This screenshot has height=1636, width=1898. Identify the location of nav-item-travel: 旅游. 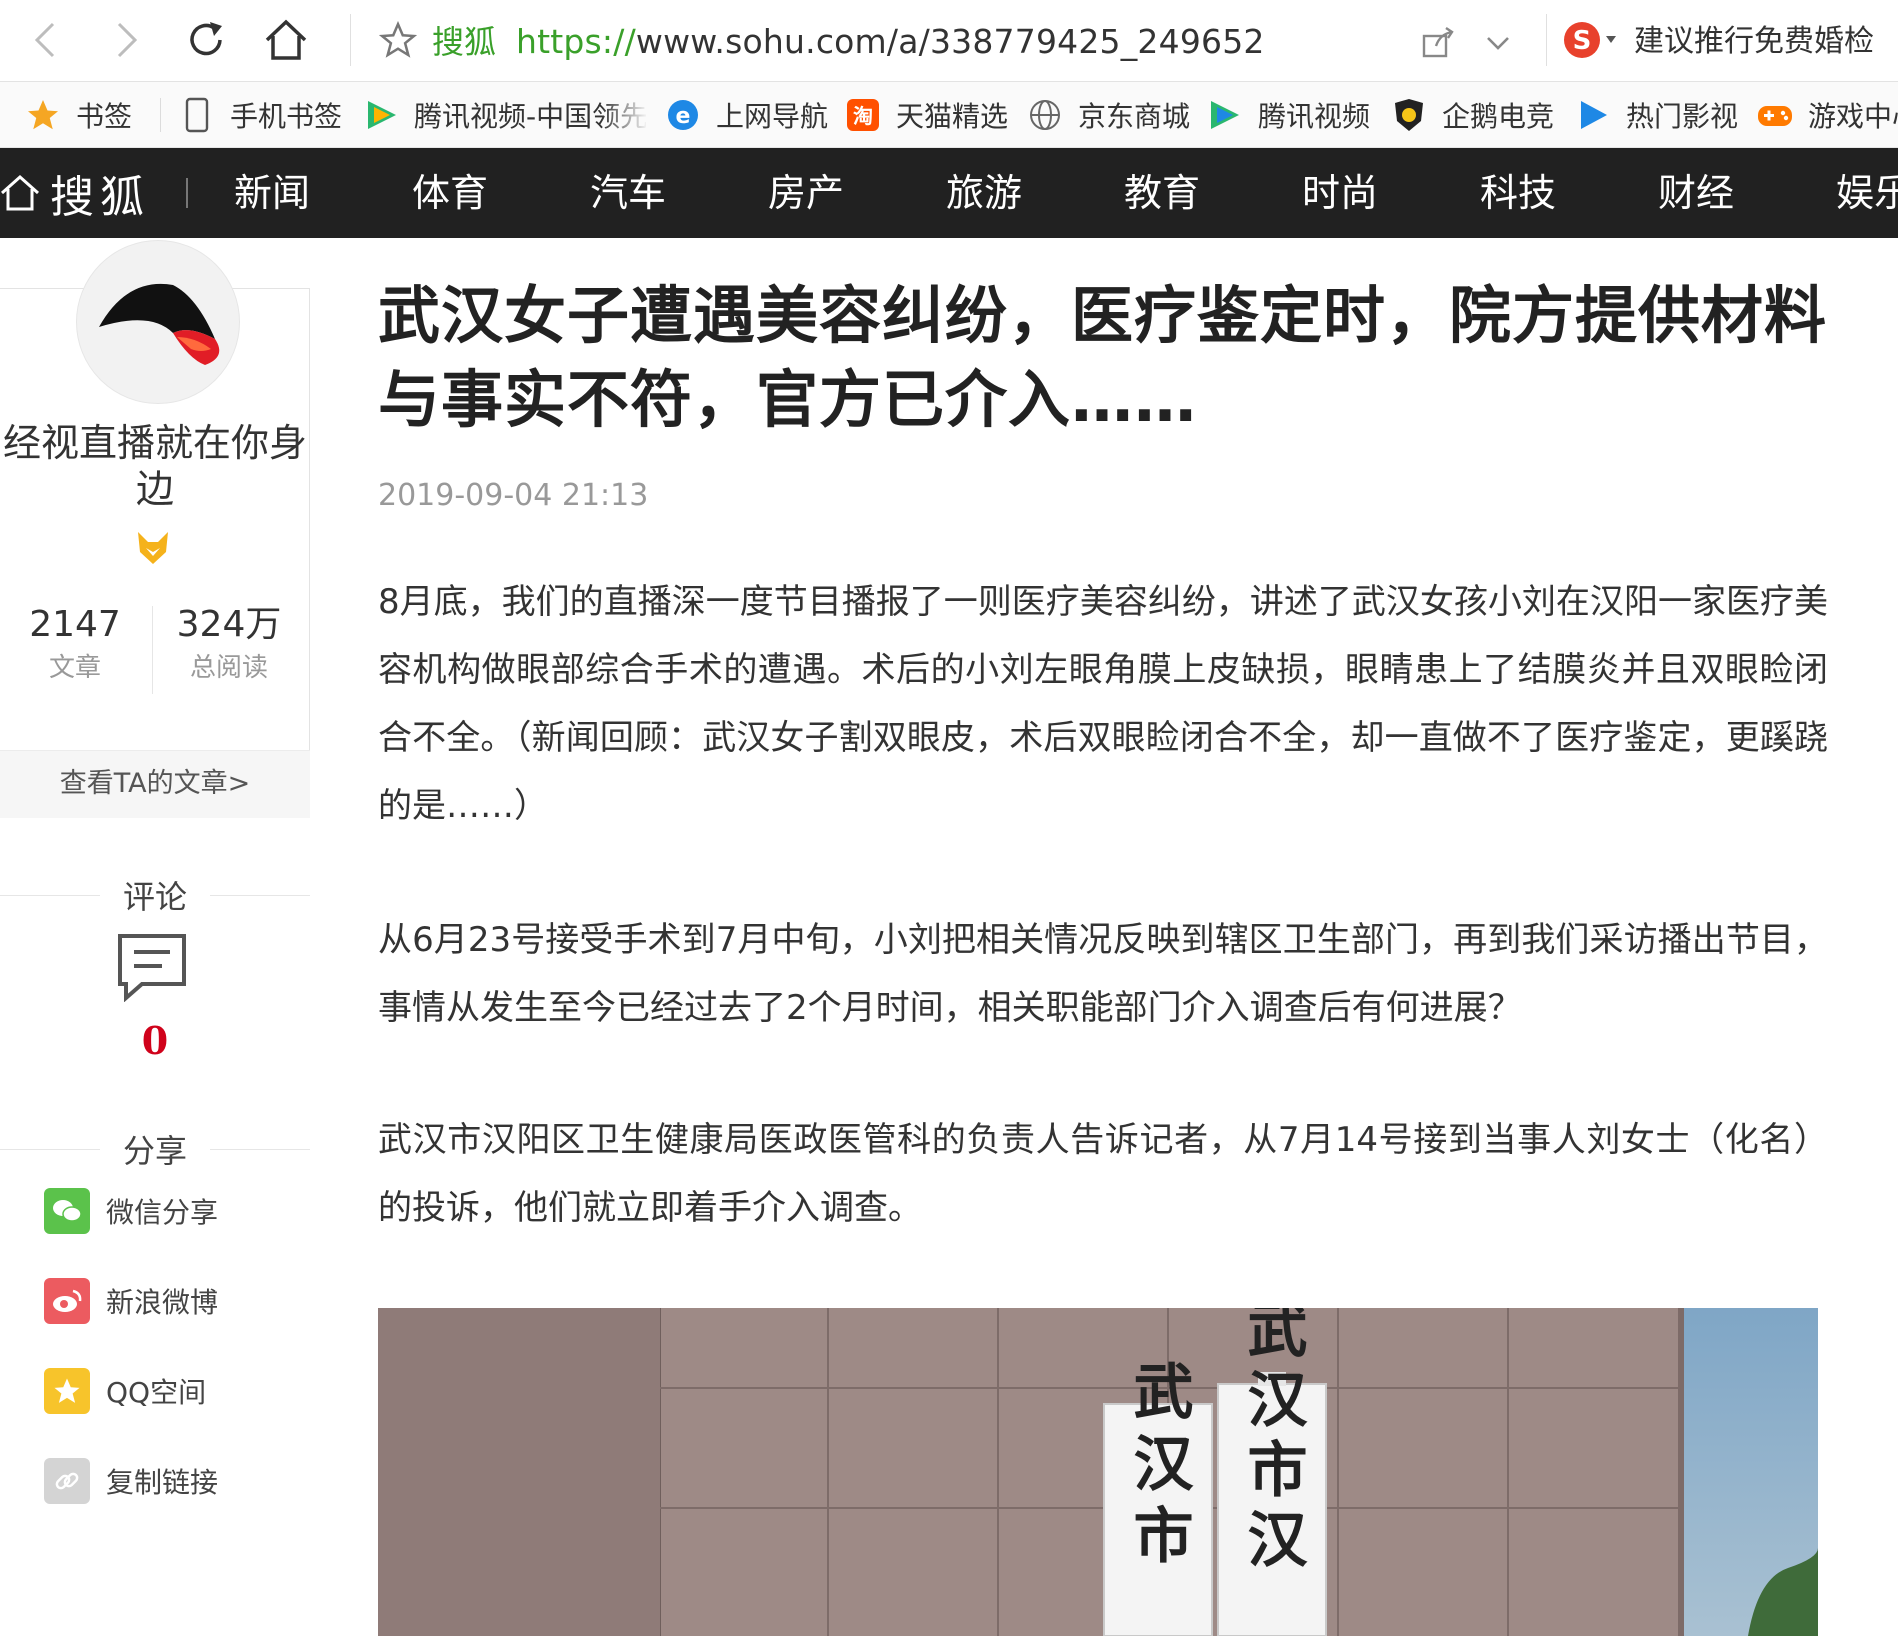
(984, 193).